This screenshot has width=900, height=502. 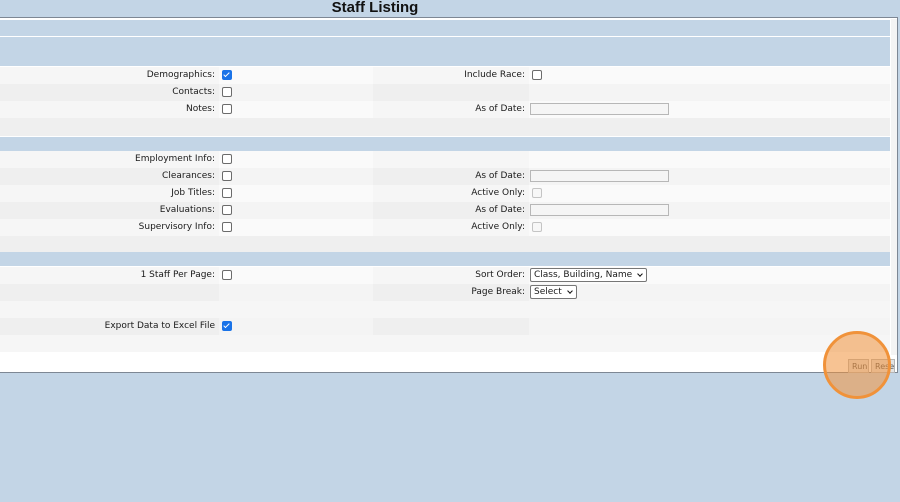 I want to click on row-employment-info: Employment Info:, so click(x=445, y=159).